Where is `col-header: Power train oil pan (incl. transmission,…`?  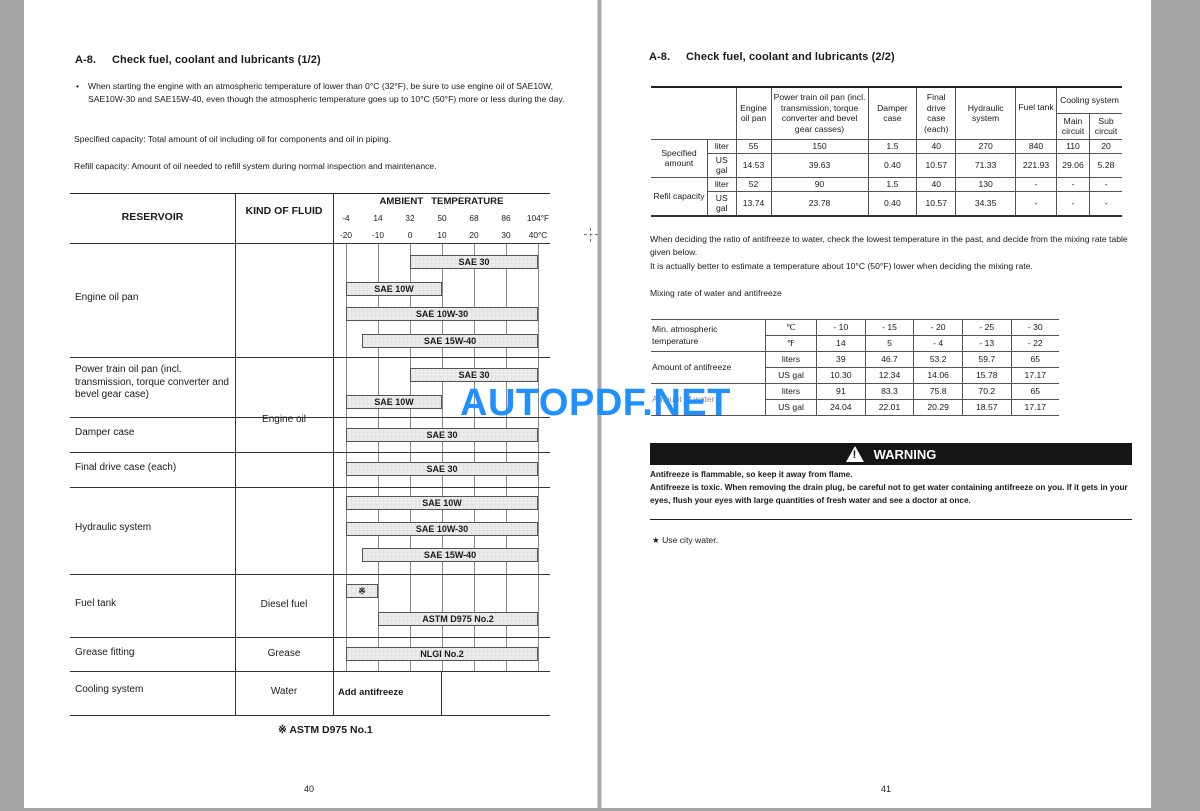 col-header: Power train oil pan (incl. transmission,… is located at coordinates (819, 113).